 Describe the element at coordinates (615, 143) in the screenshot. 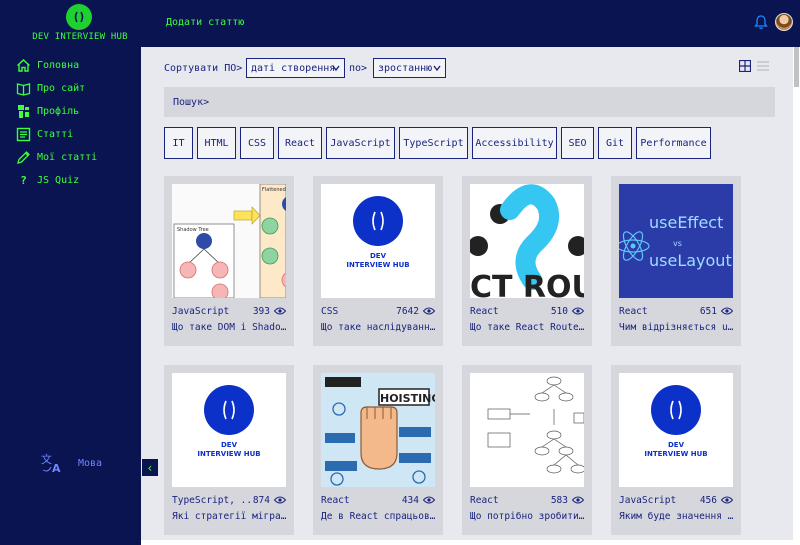

I see `tag-git: Git` at that location.